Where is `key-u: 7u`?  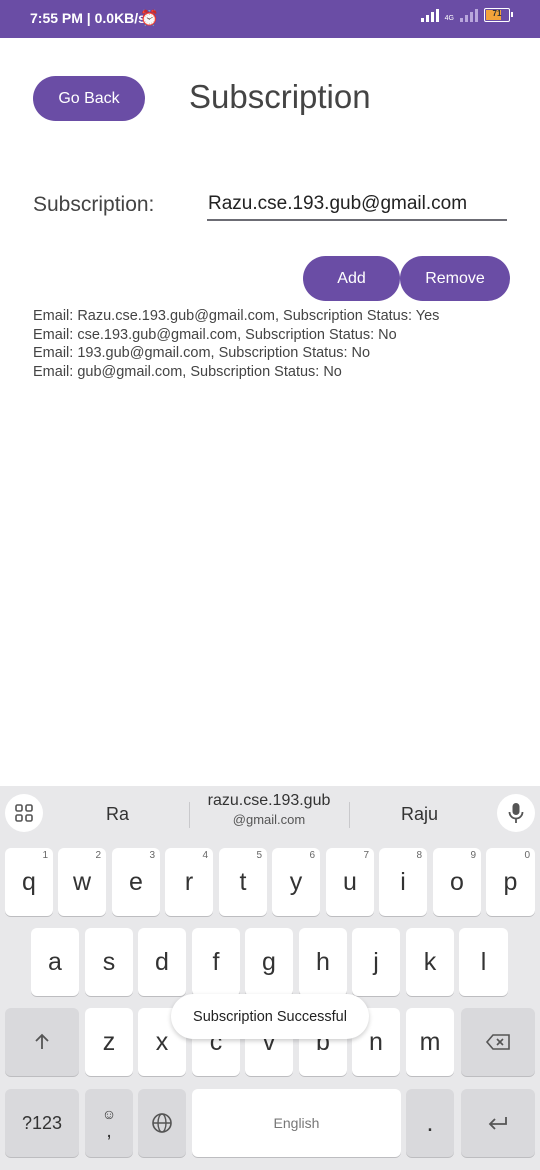 key-u: 7u is located at coordinates (350, 882).